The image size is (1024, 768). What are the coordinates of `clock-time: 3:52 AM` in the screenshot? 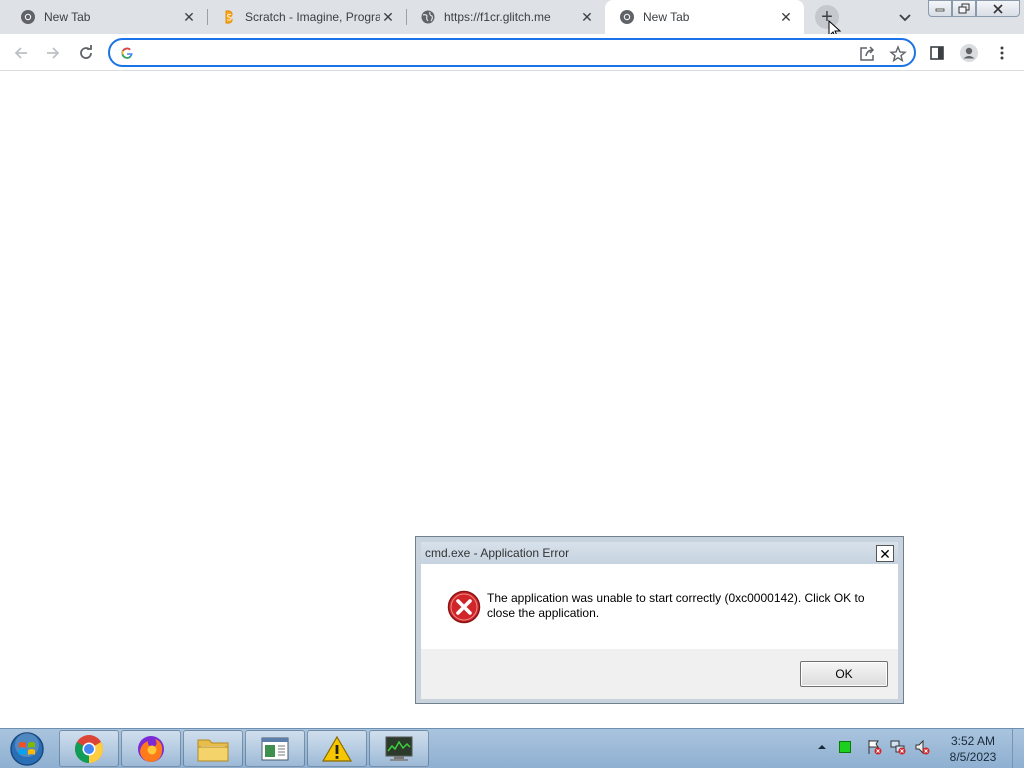 It's located at (973, 741).